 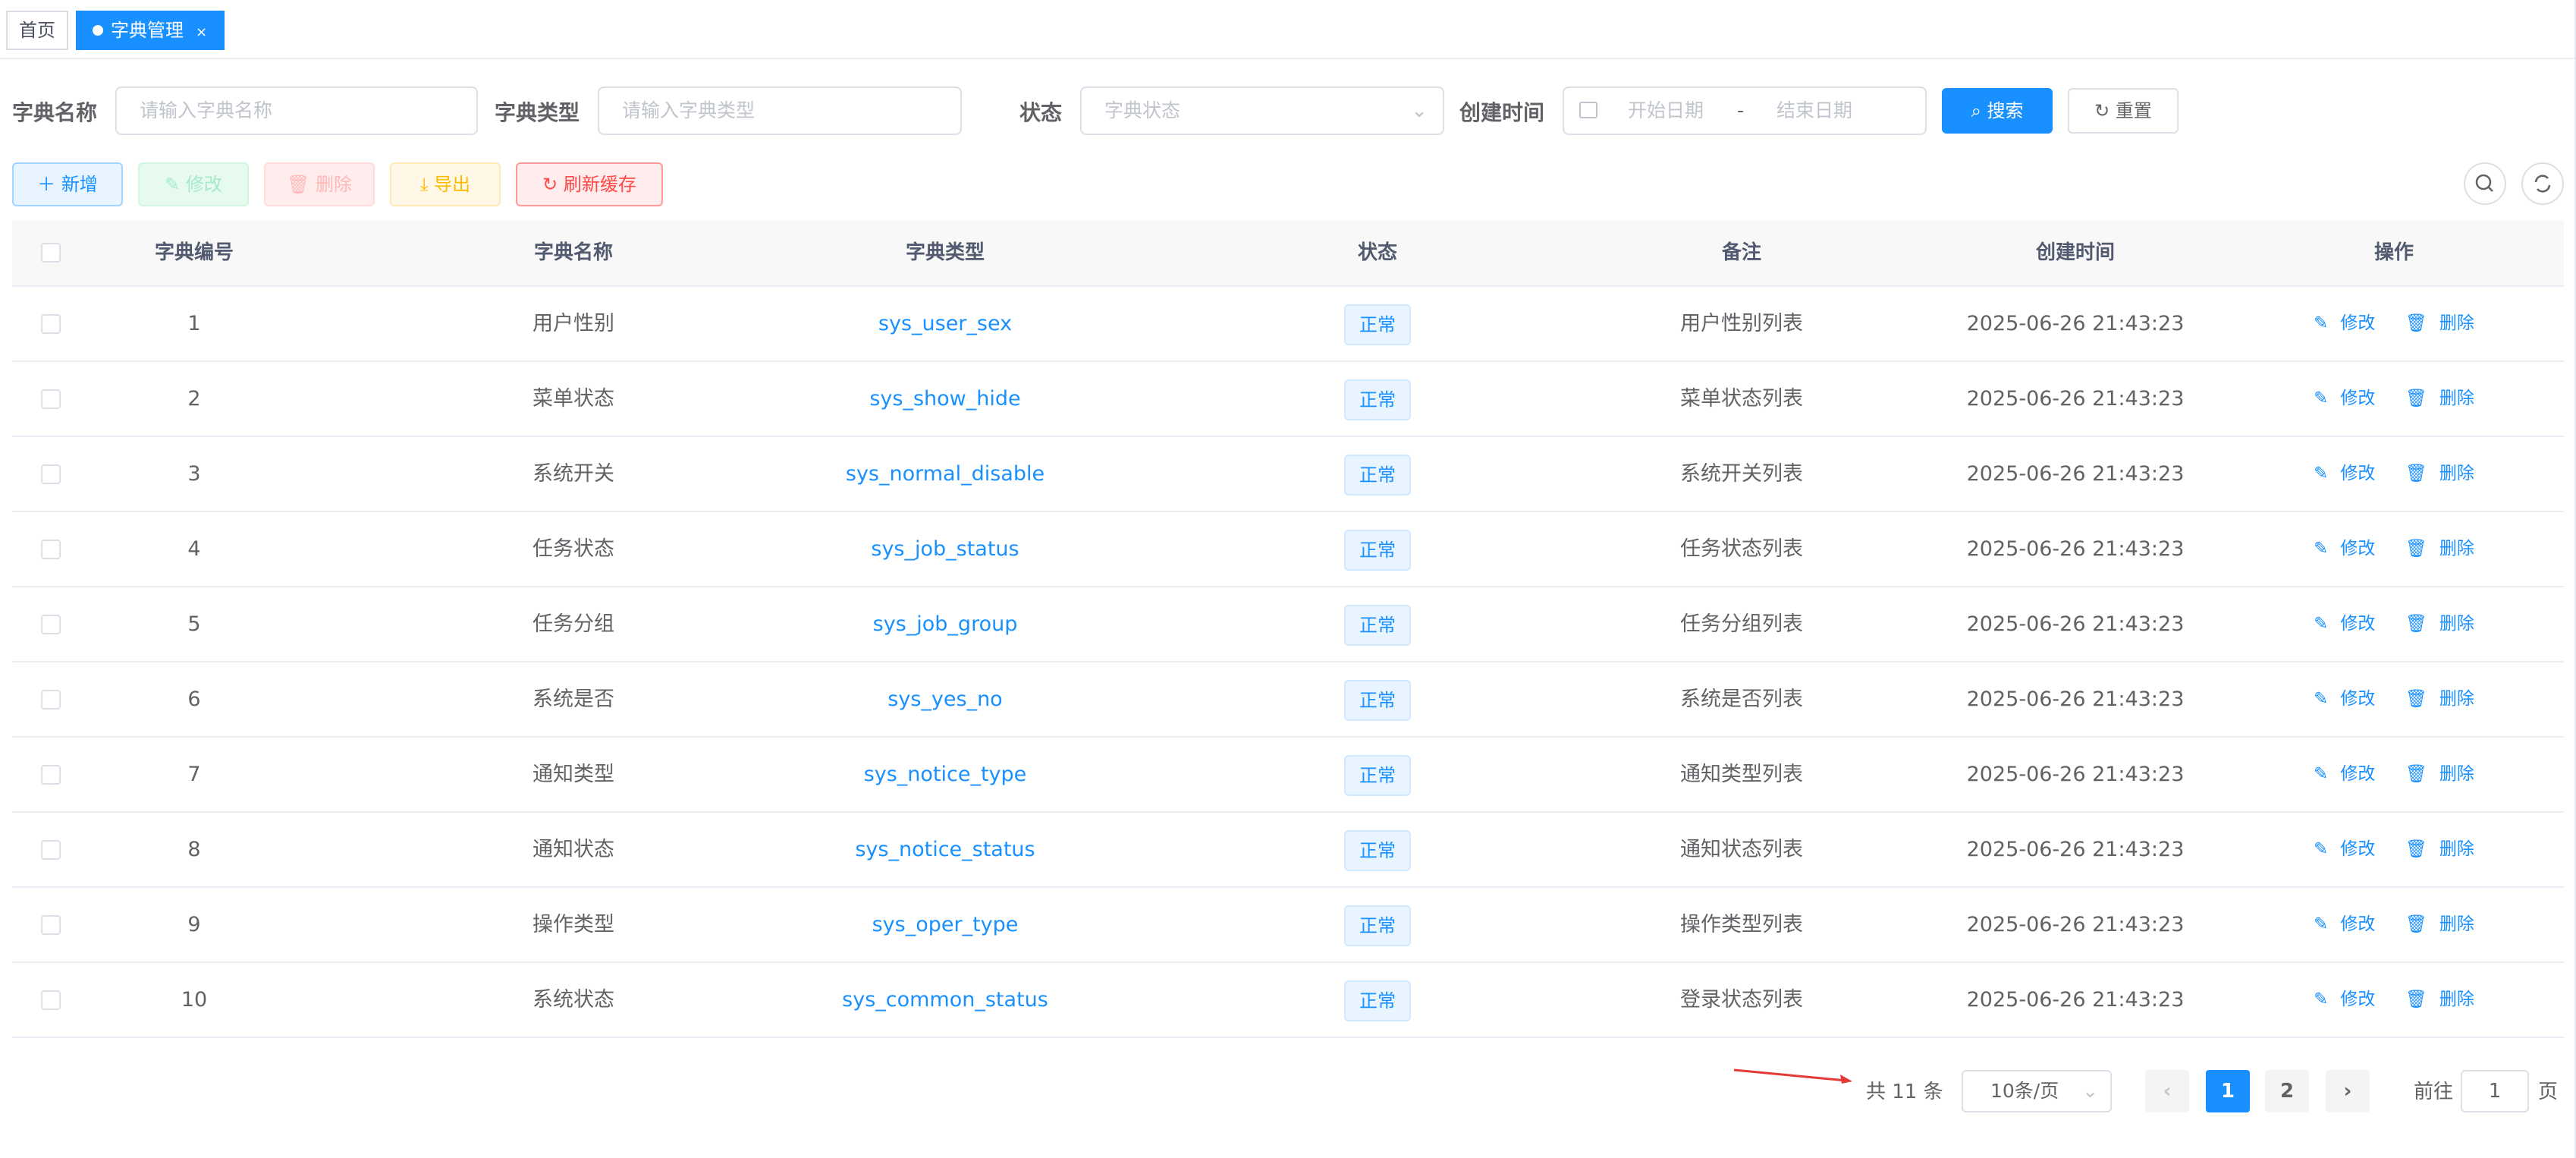 What do you see at coordinates (573, 700) in the screenshot?
I see `cell-dict-name: 系统是否` at bounding box center [573, 700].